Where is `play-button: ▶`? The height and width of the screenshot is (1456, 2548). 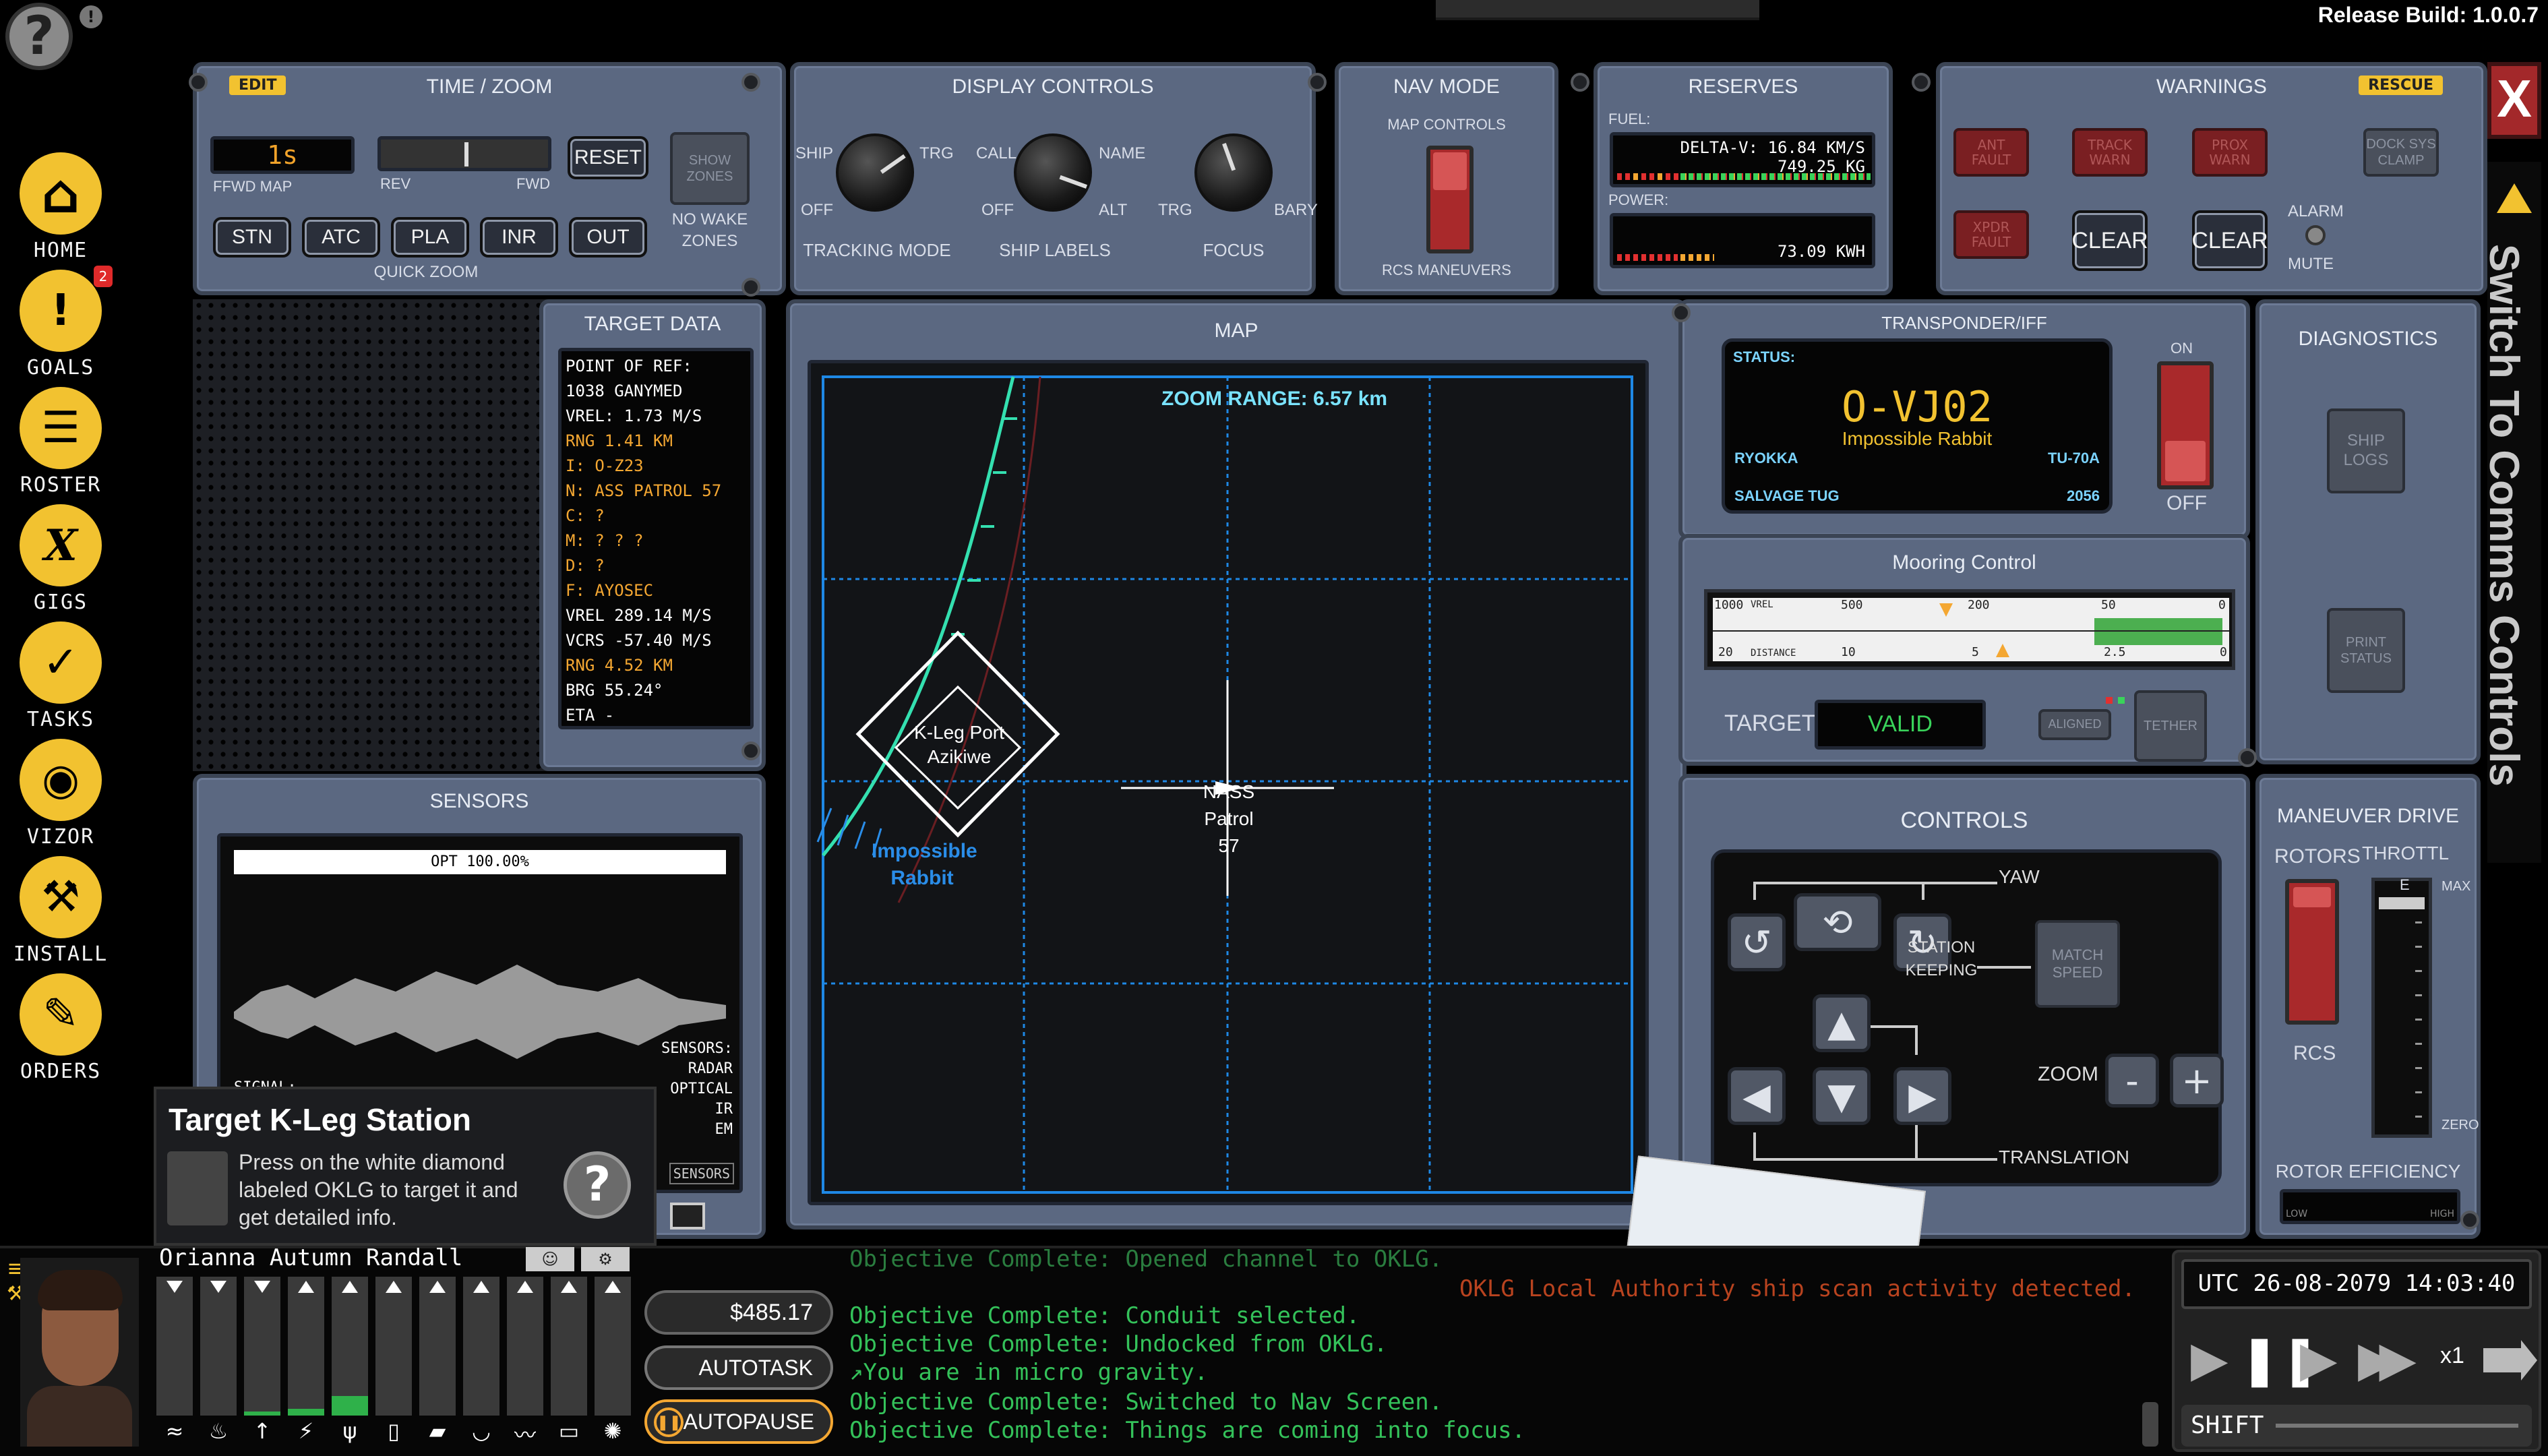
play-button: ▶ is located at coordinates (2209, 1359).